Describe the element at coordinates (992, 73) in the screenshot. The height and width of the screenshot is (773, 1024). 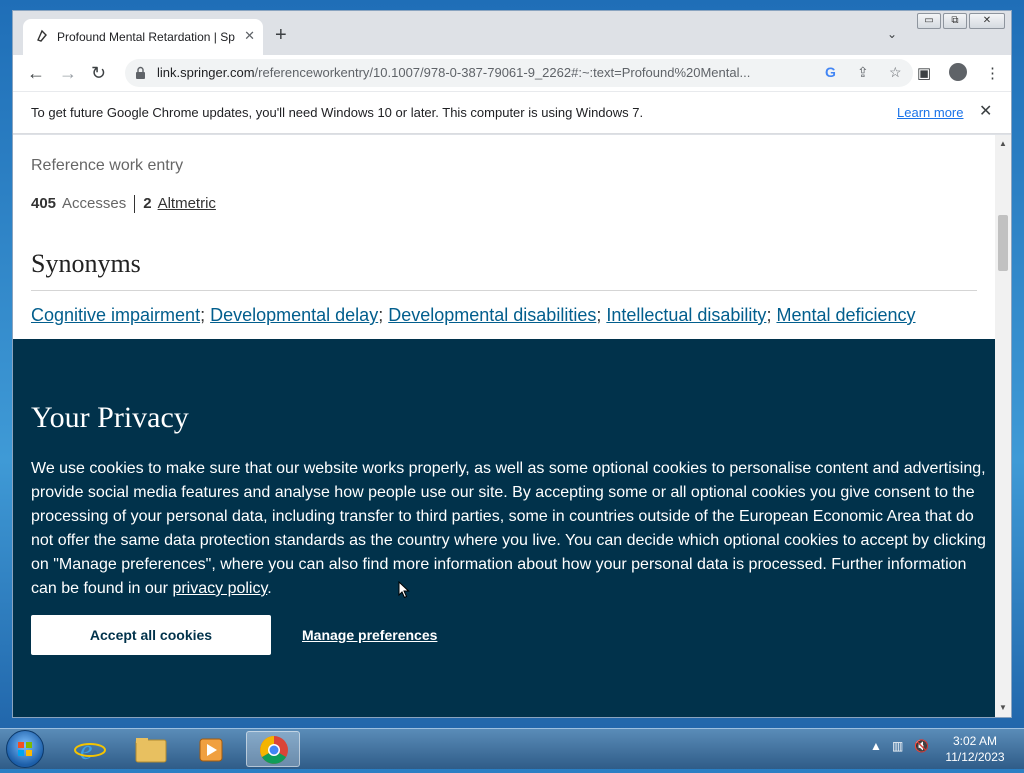
I see `chrome-menu-icon: ⋮` at that location.